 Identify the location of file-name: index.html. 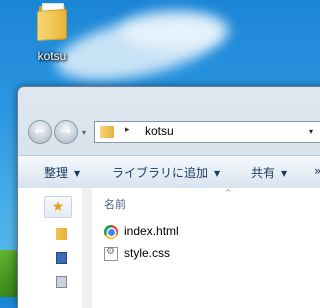
(151, 231).